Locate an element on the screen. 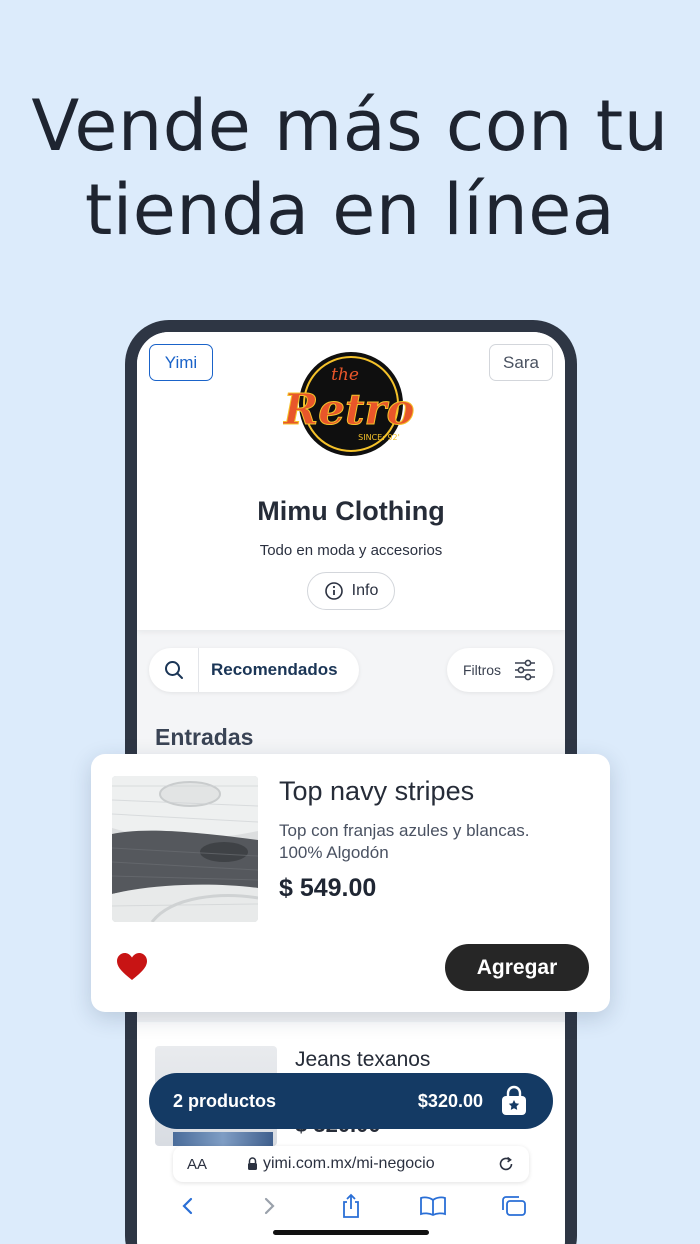 This screenshot has width=700, height=1244. category-selector: Recomendados is located at coordinates (254, 670).